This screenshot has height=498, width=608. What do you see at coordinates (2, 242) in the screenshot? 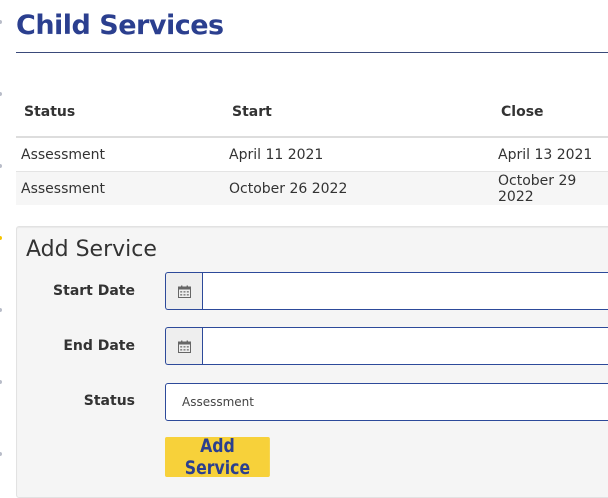
I see `left-edge-decoration` at bounding box center [2, 242].